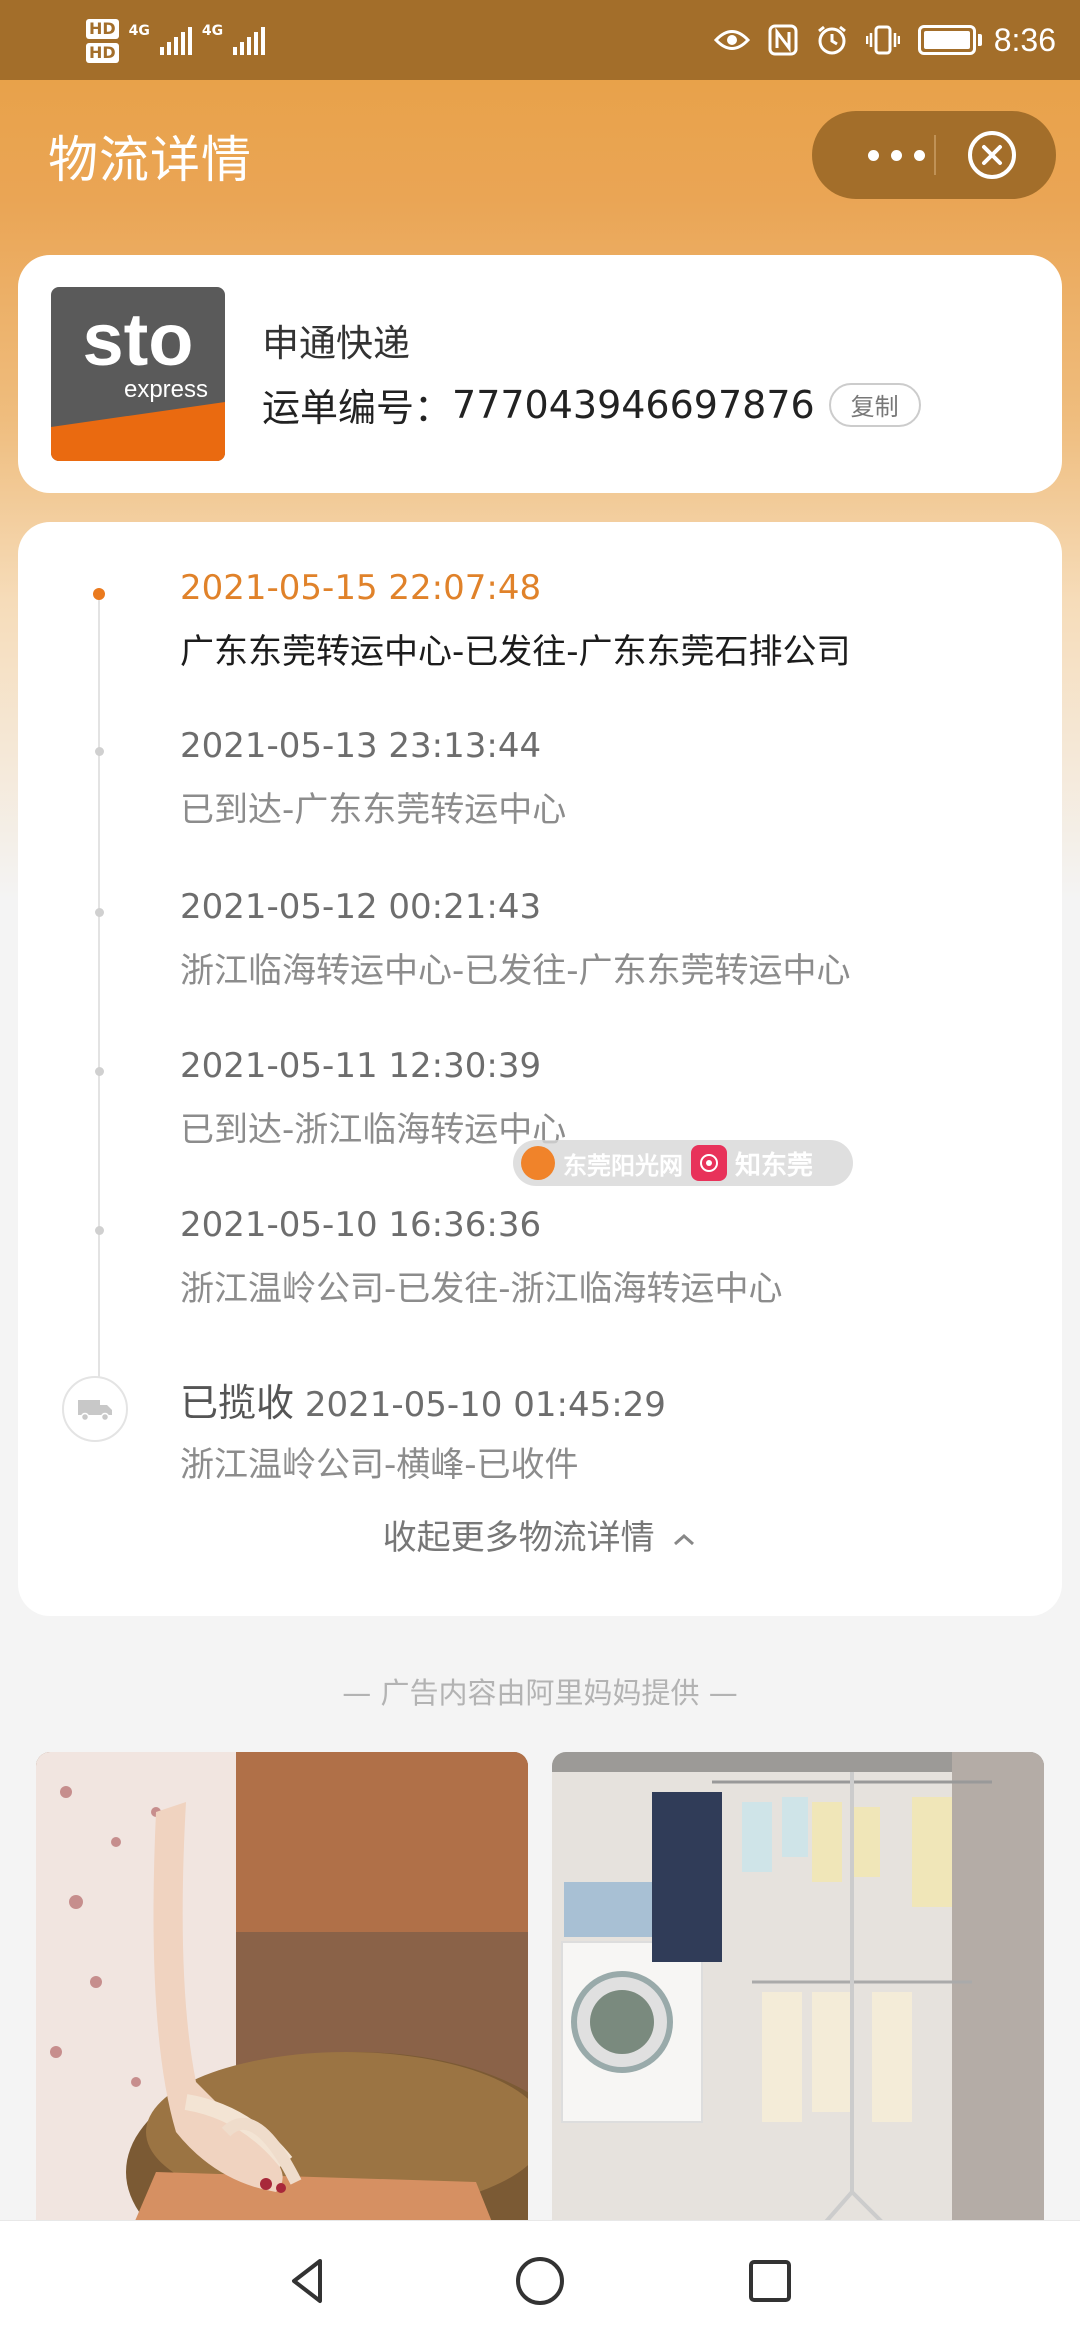 The width and height of the screenshot is (1080, 2341). I want to click on truck-icon, so click(95, 1409).